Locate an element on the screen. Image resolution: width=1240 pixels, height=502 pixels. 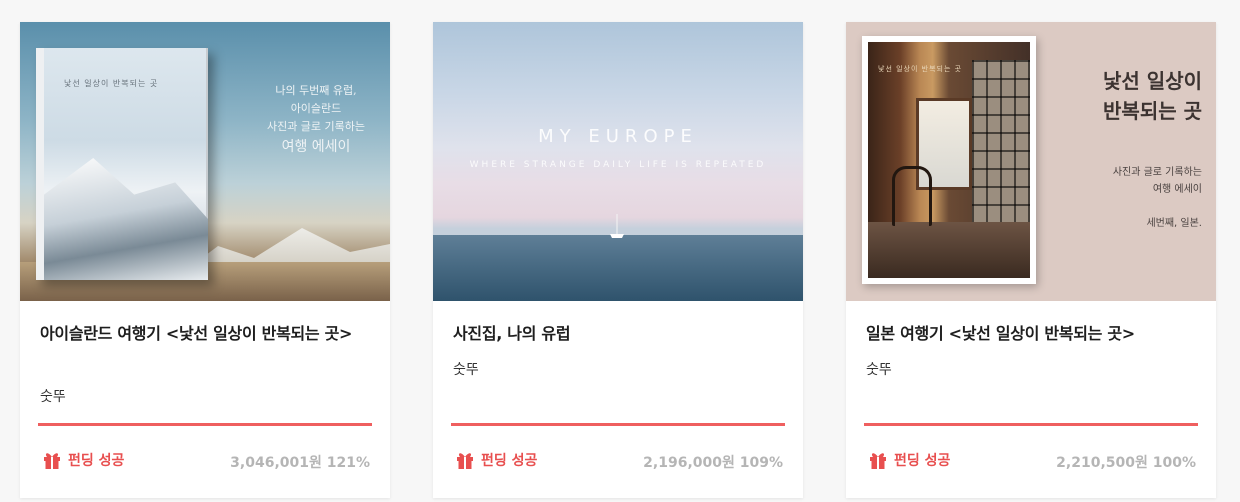
floor-illustration is located at coordinates (949, 250).